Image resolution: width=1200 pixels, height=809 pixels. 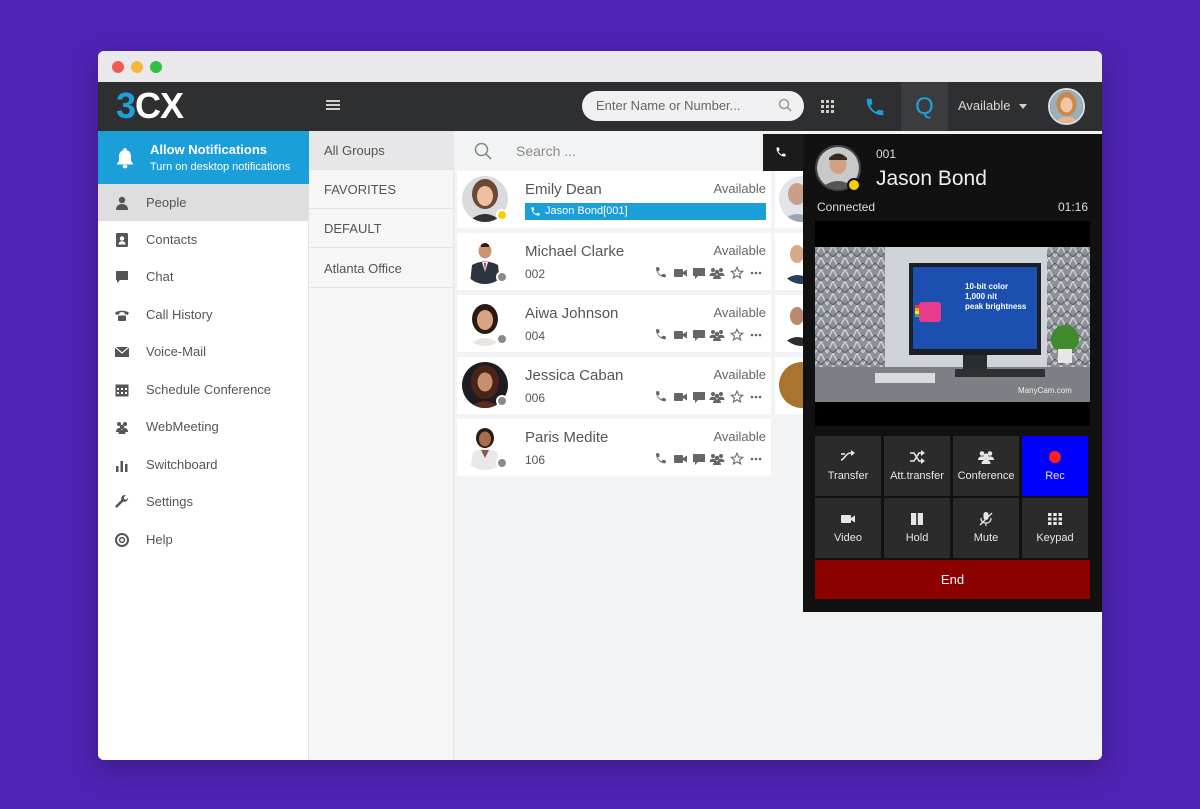 What do you see at coordinates (122, 501) in the screenshot?
I see `wrench-icon` at bounding box center [122, 501].